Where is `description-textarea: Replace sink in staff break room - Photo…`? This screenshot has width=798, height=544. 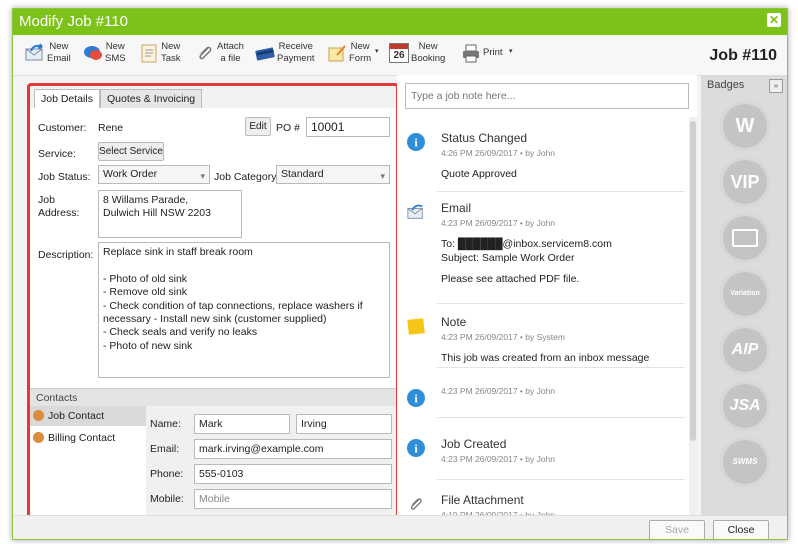
description-textarea: Replace sink in staff break room - Photo… is located at coordinates (244, 310).